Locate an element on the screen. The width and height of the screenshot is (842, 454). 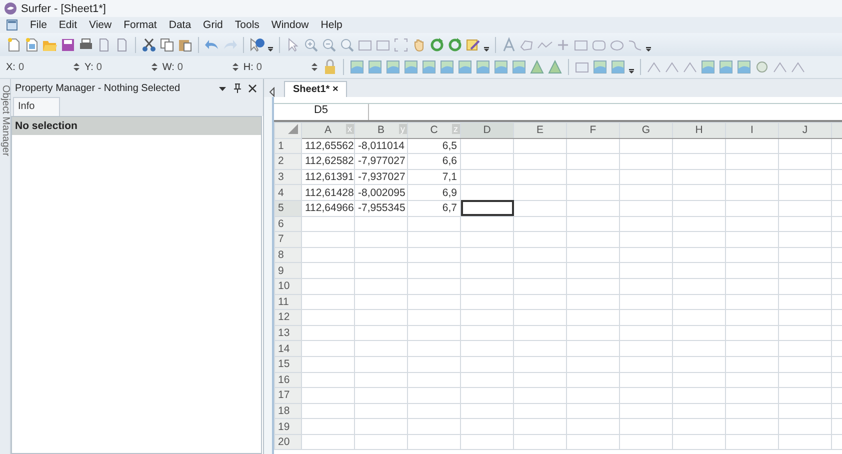
table-cell: 7,1 is located at coordinates (434, 177).